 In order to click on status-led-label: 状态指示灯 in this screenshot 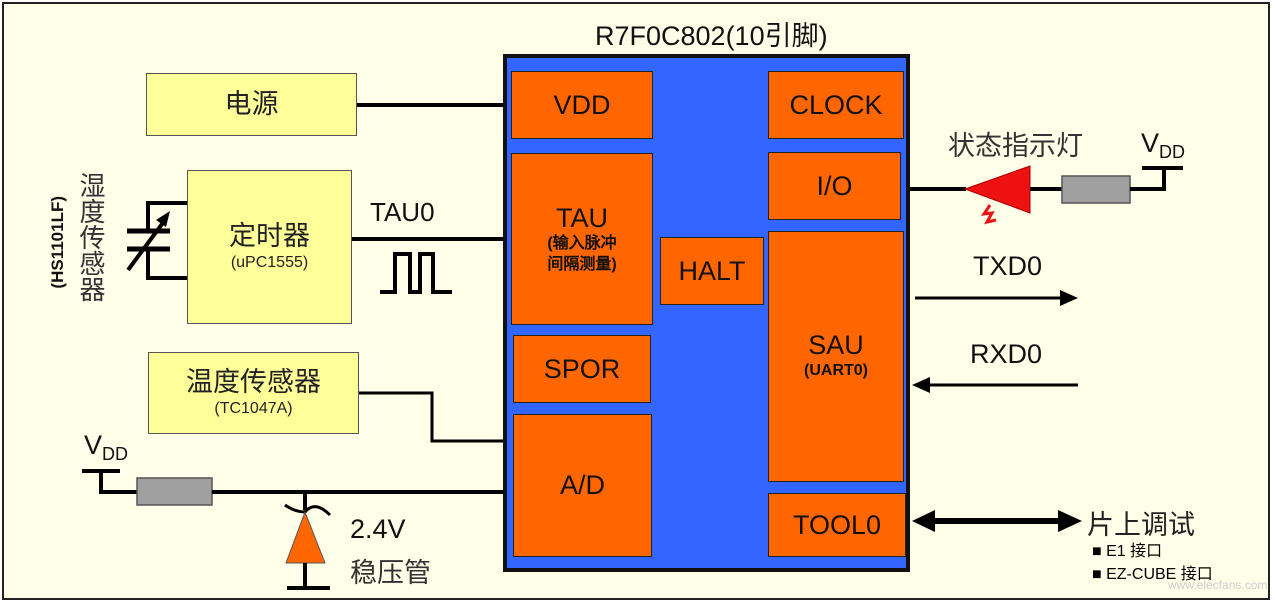, I will do `click(1015, 146)`.